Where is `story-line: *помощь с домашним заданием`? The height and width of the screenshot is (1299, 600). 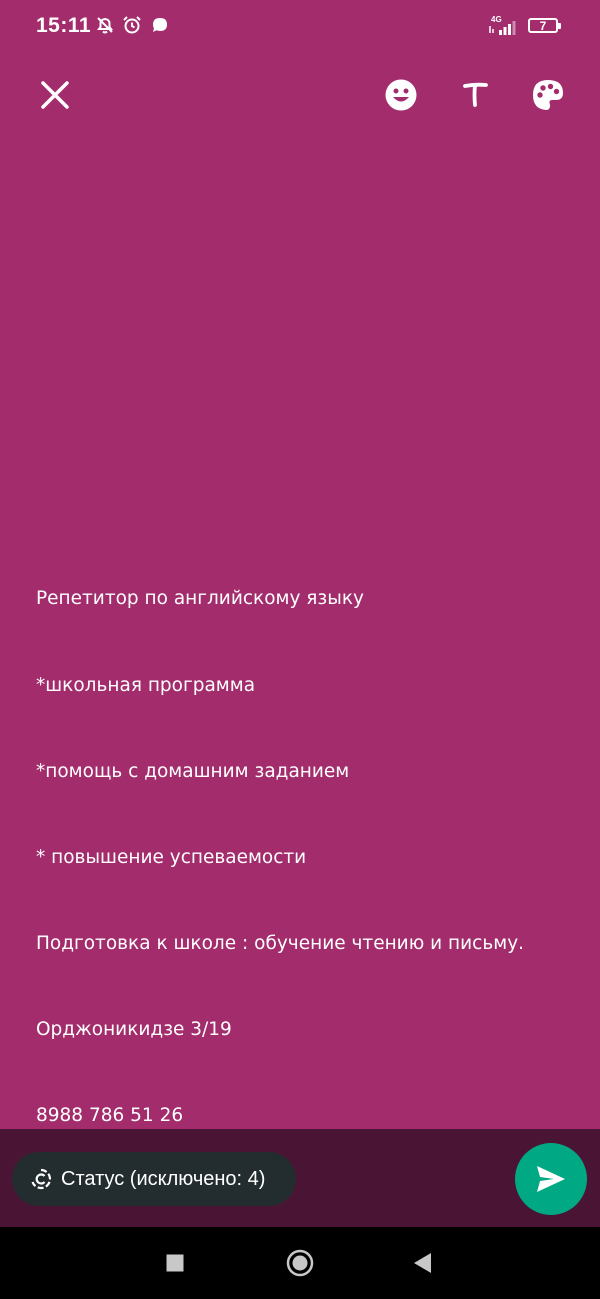 story-line: *помощь с домашним заданием is located at coordinates (193, 771).